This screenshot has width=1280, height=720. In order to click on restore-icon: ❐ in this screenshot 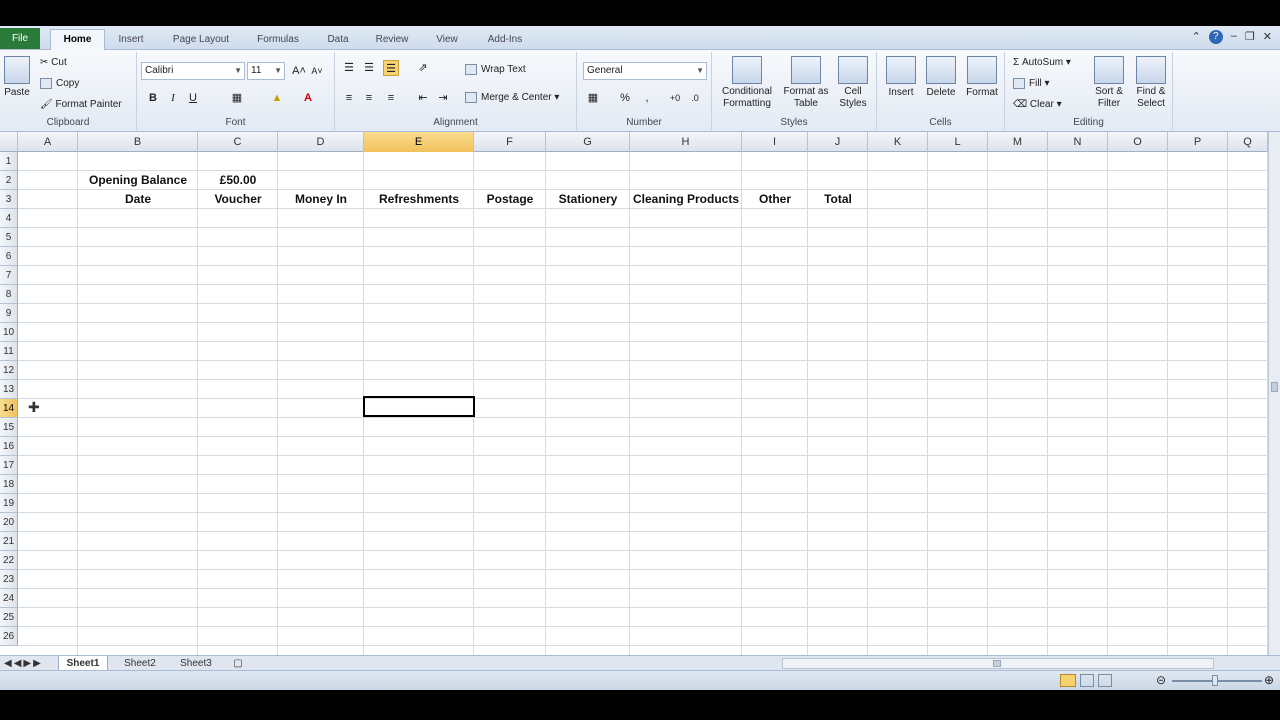, I will do `click(1250, 38)`.